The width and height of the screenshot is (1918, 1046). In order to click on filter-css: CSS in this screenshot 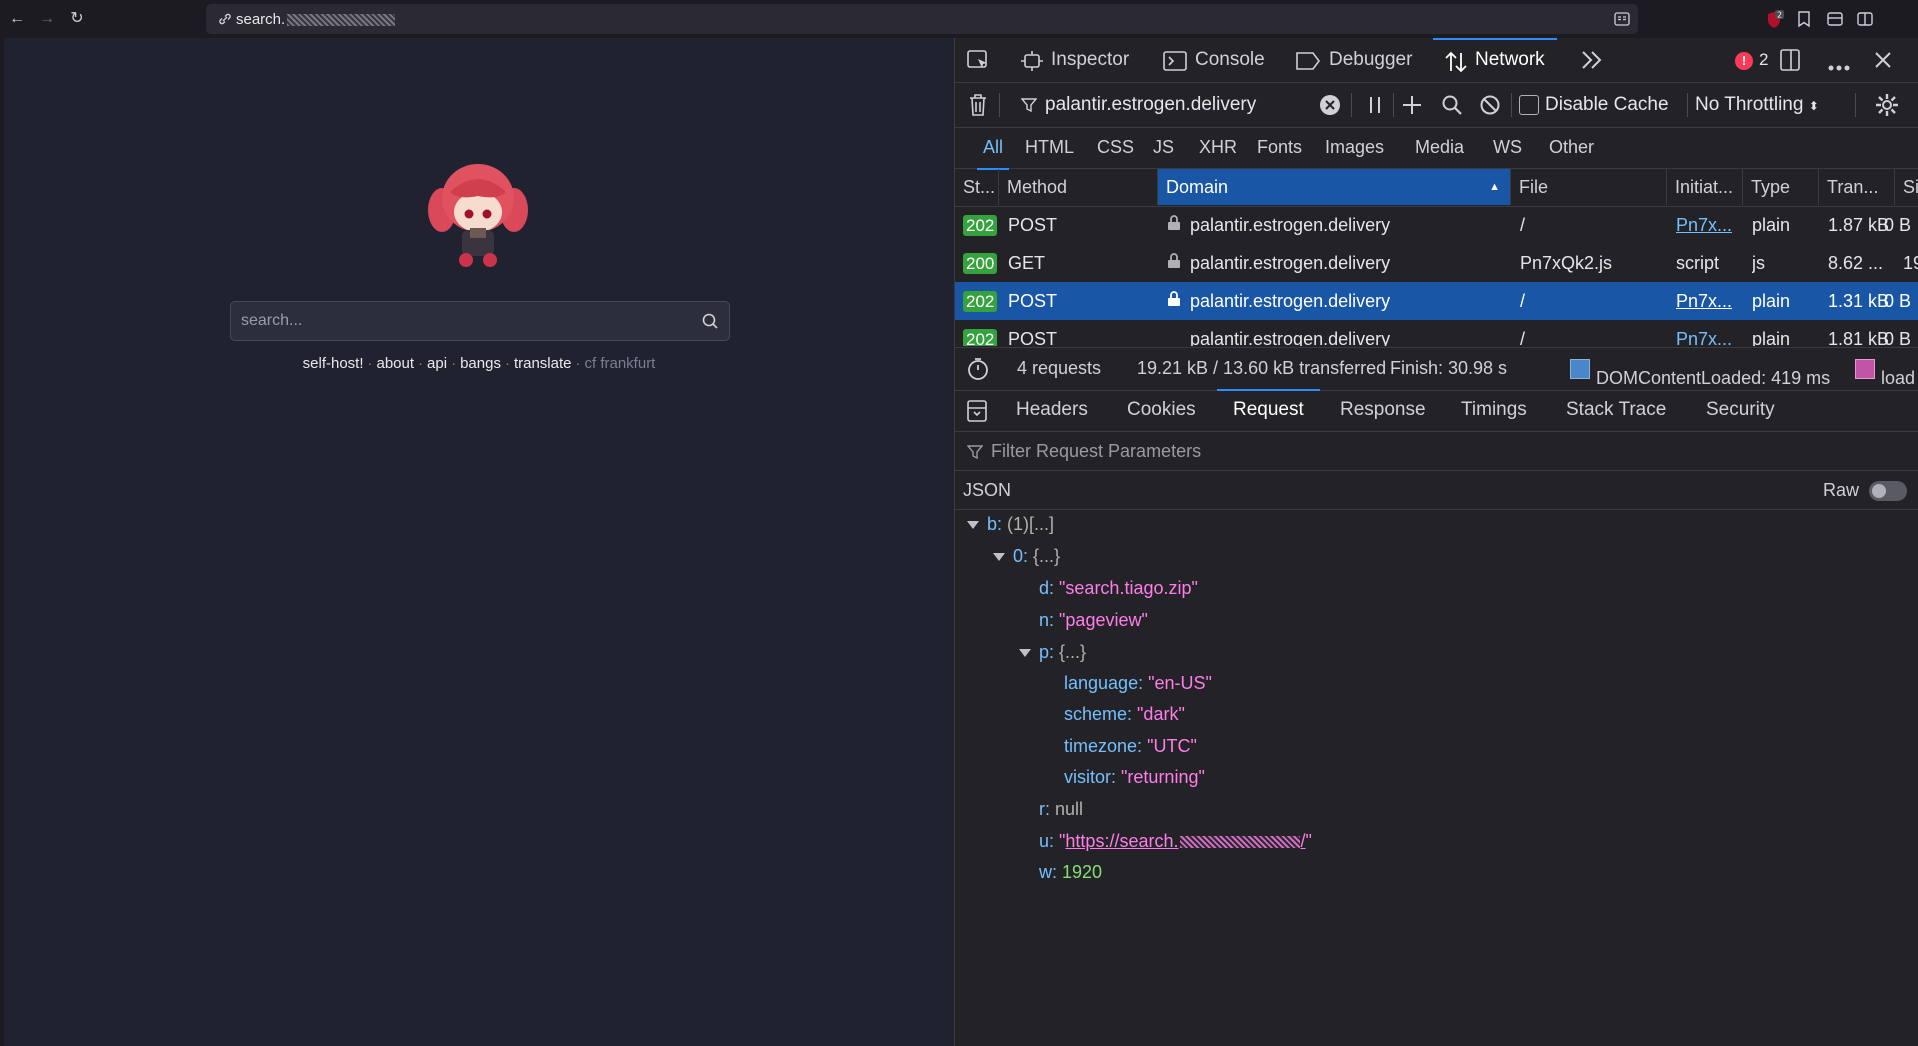, I will do `click(1115, 147)`.